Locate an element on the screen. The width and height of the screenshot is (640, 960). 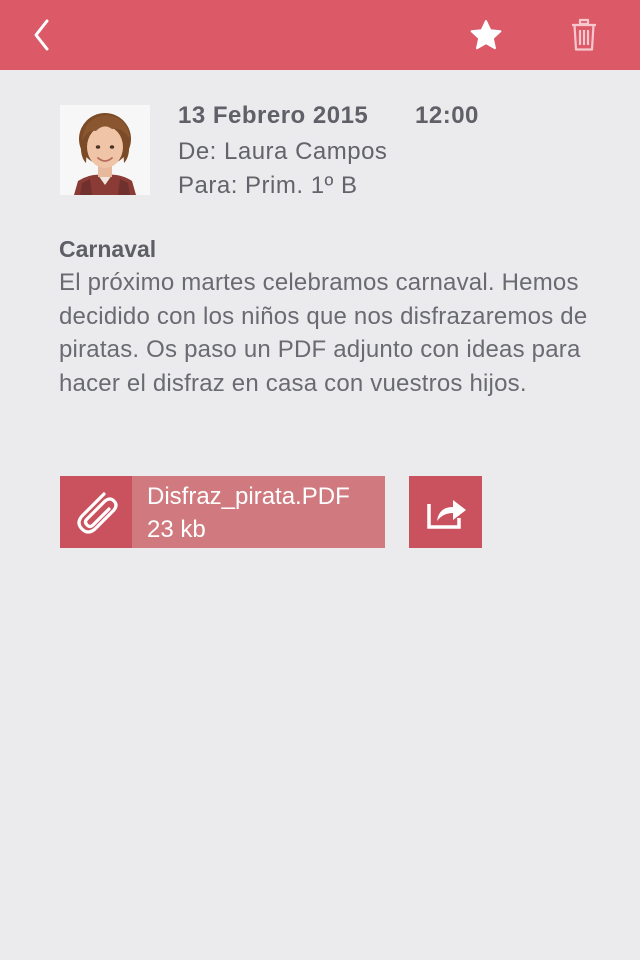
message-date: 13 Febrero 2015 is located at coordinates (273, 115).